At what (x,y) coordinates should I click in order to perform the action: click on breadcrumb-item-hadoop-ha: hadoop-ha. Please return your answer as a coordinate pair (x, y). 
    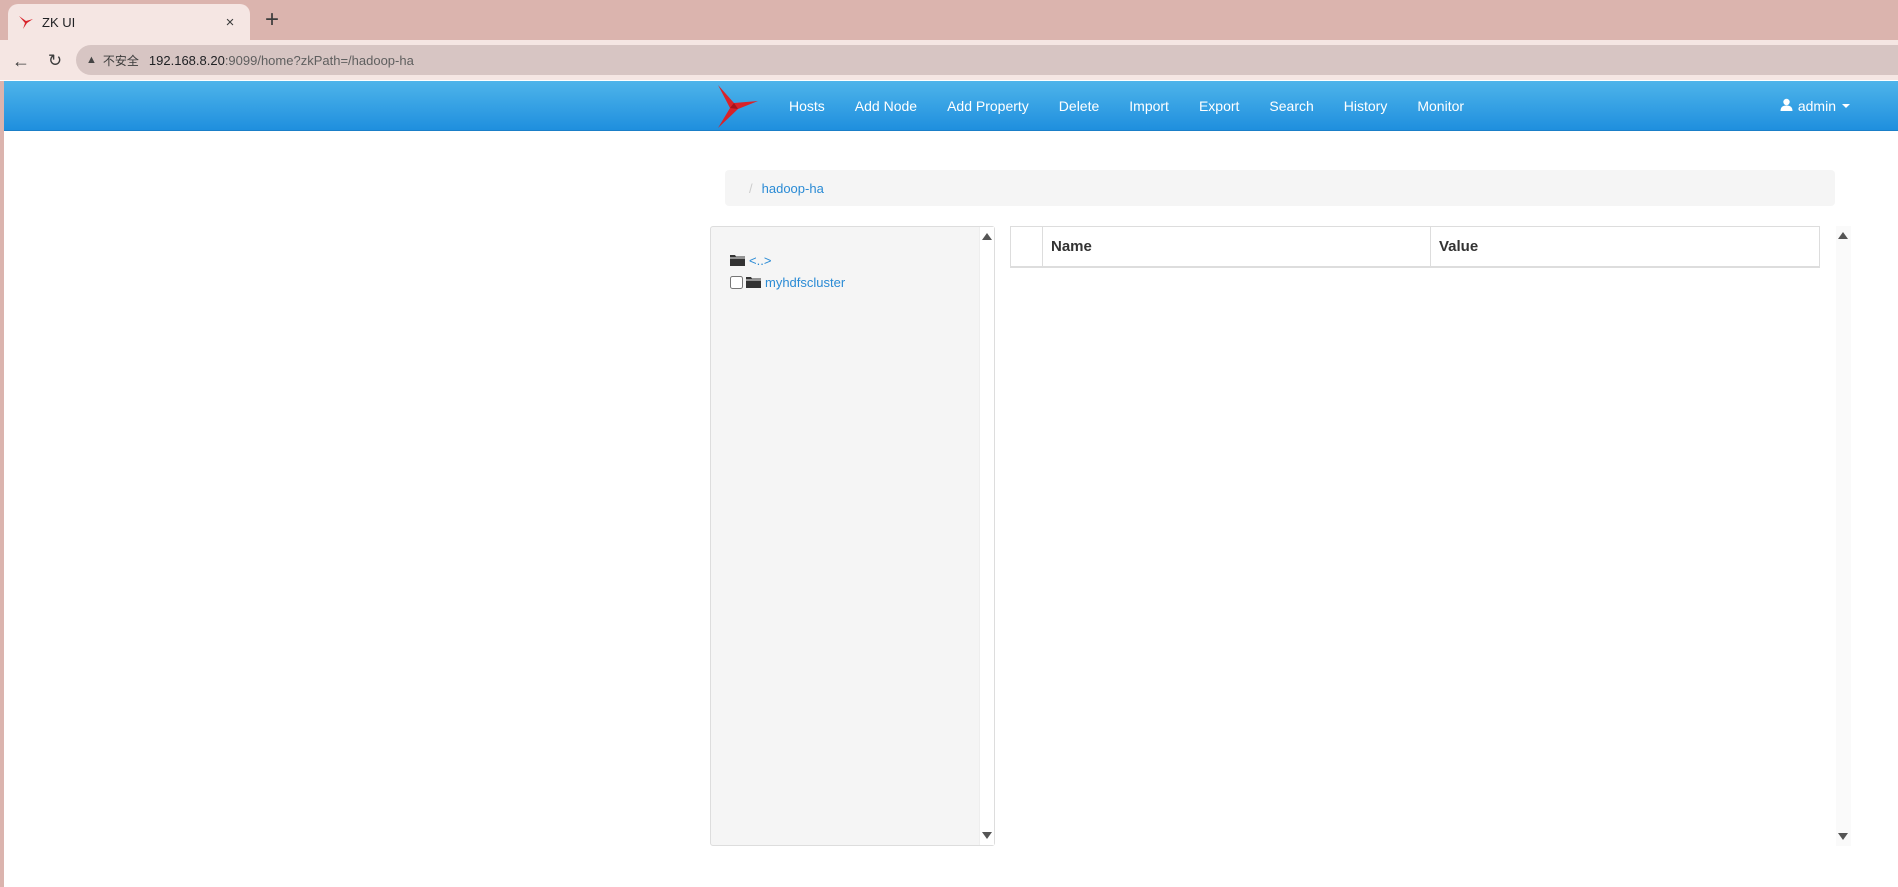
    Looking at the image, I should click on (793, 188).